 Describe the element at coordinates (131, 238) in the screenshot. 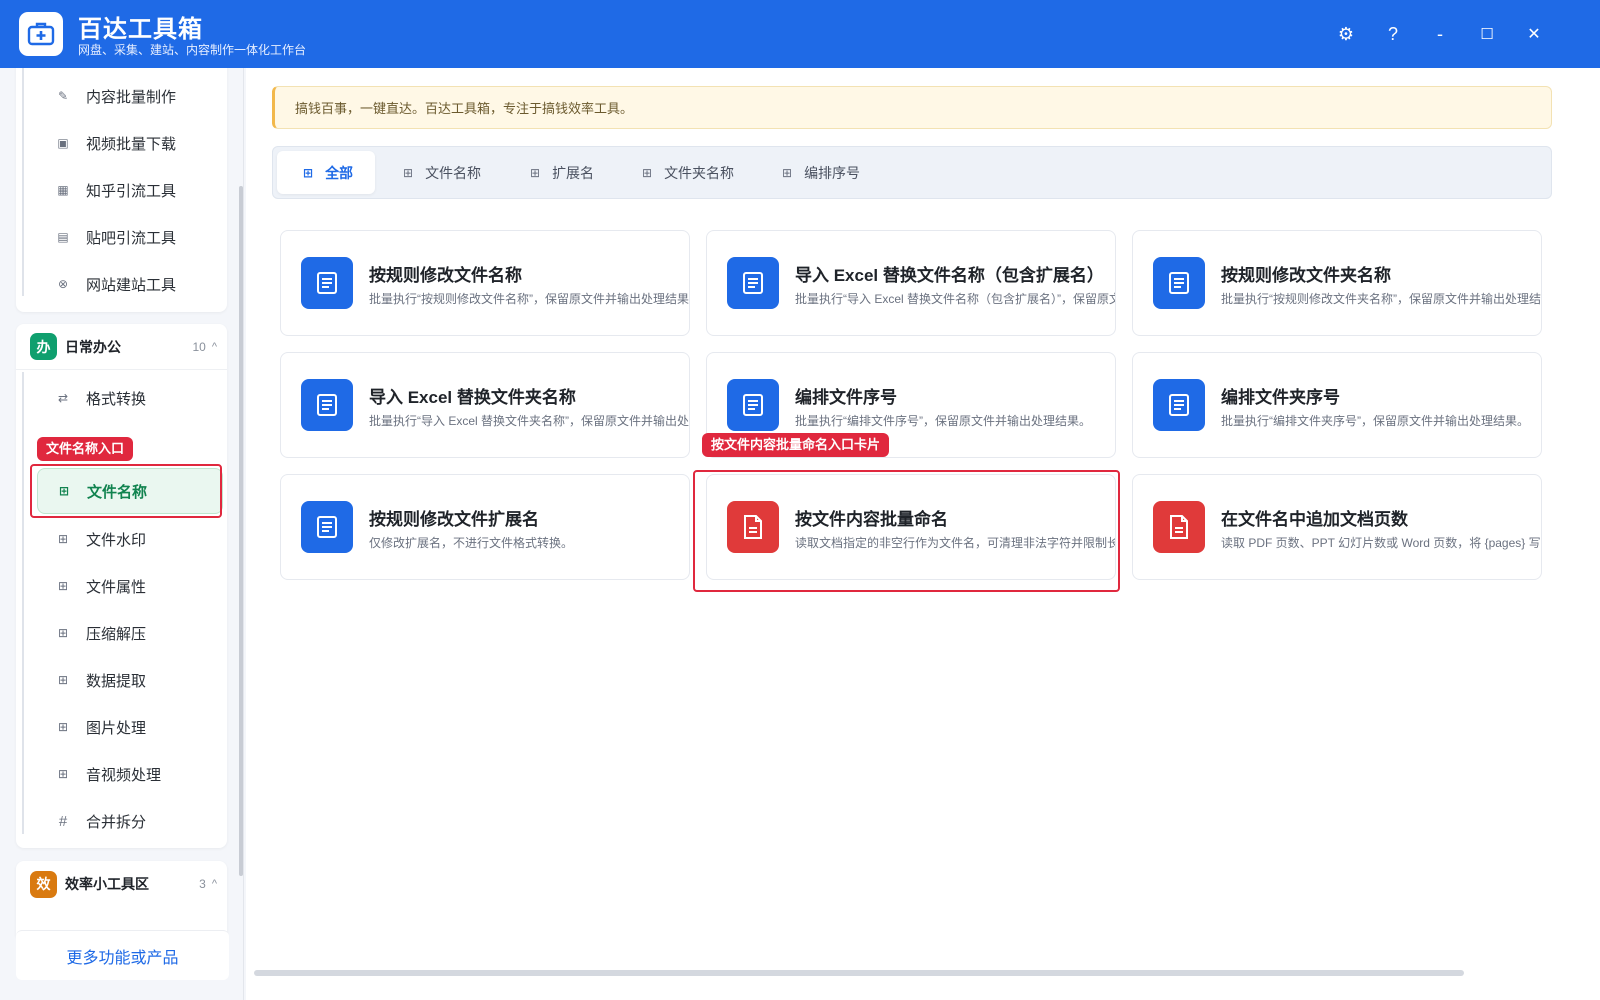

I see `sidebar-item-label: 贴吧引流工具` at that location.